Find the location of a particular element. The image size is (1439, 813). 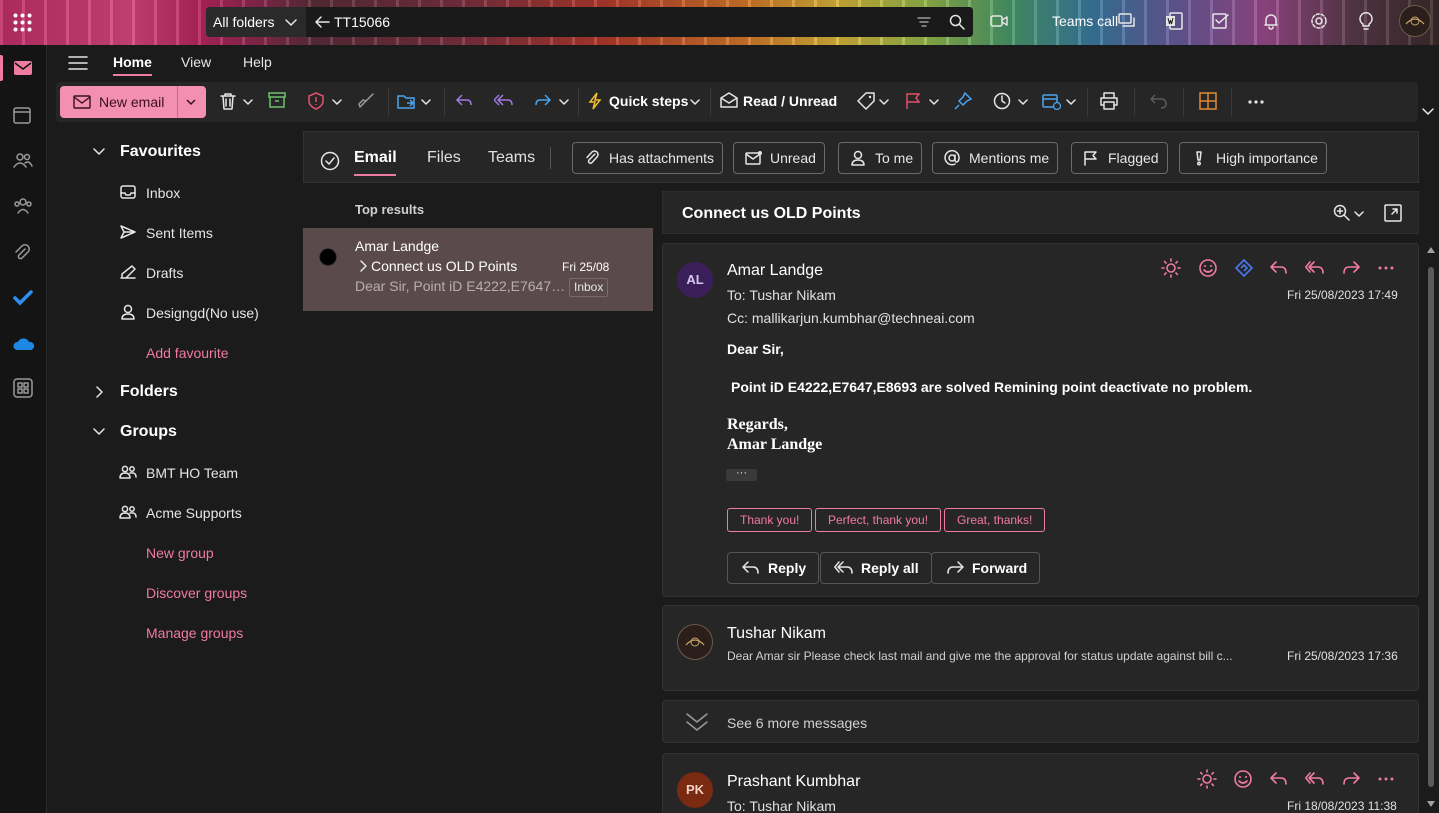

flag-dropdown-icon is located at coordinates (934, 102).